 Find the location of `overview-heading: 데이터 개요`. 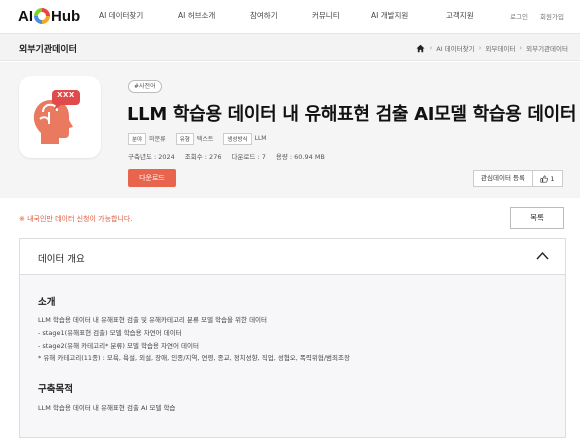

overview-heading: 데이터 개요 is located at coordinates (61, 259).